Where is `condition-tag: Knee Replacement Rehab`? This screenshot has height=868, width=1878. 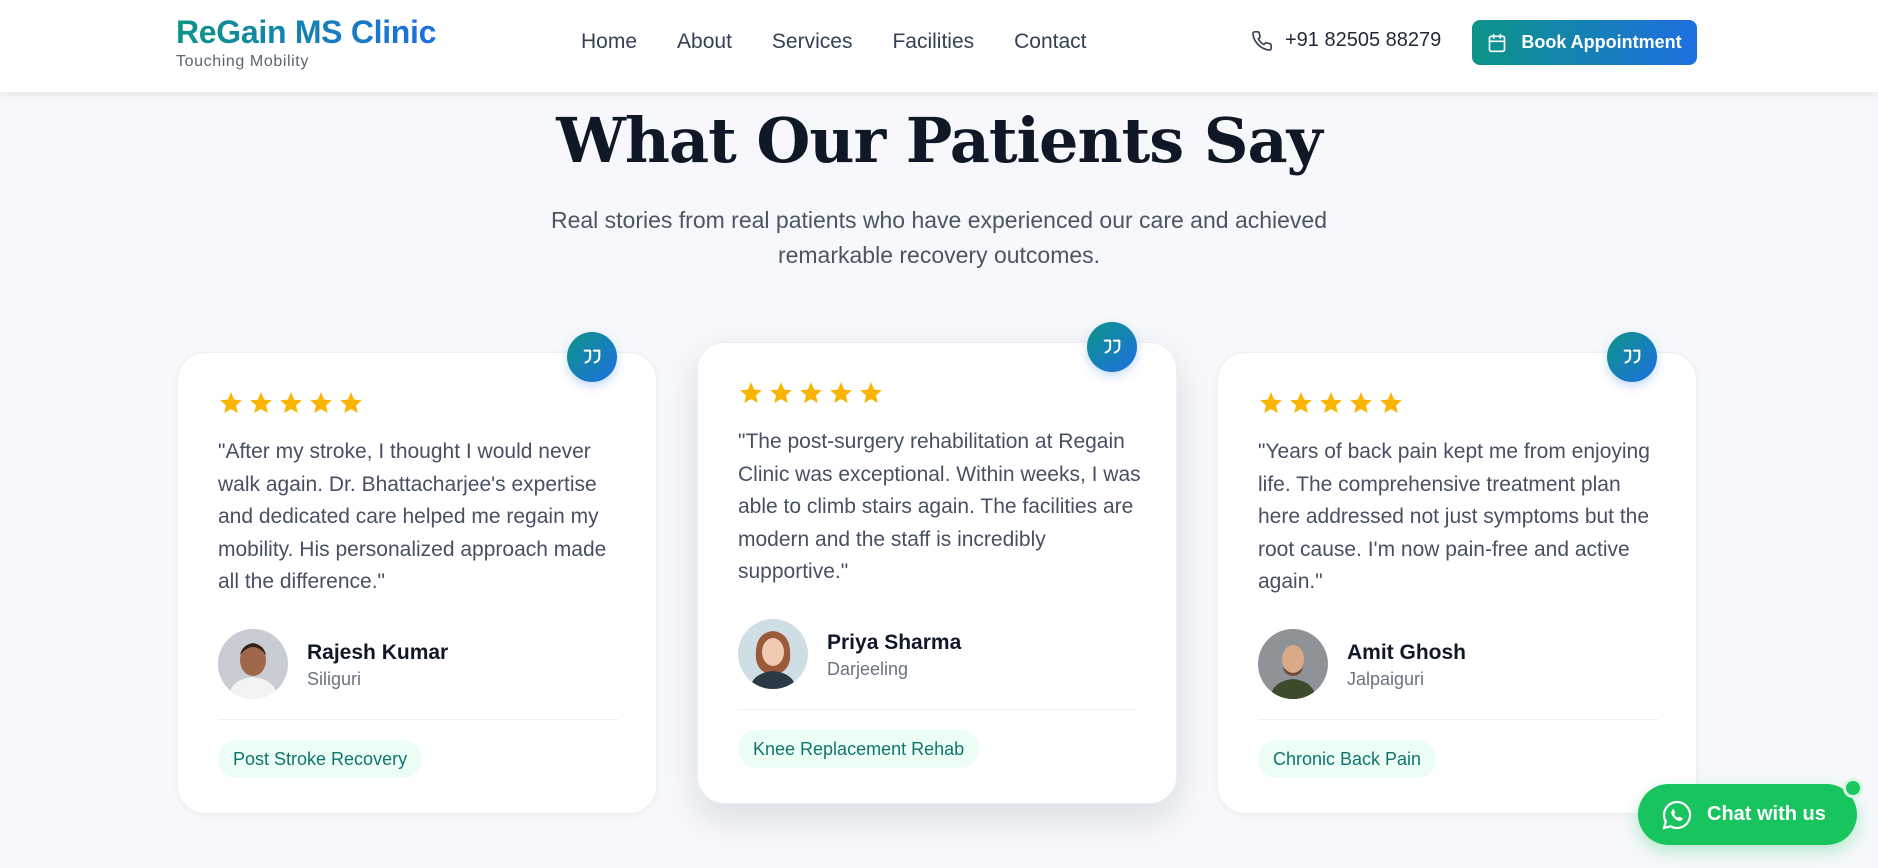
condition-tag: Knee Replacement Rehab is located at coordinates (859, 749).